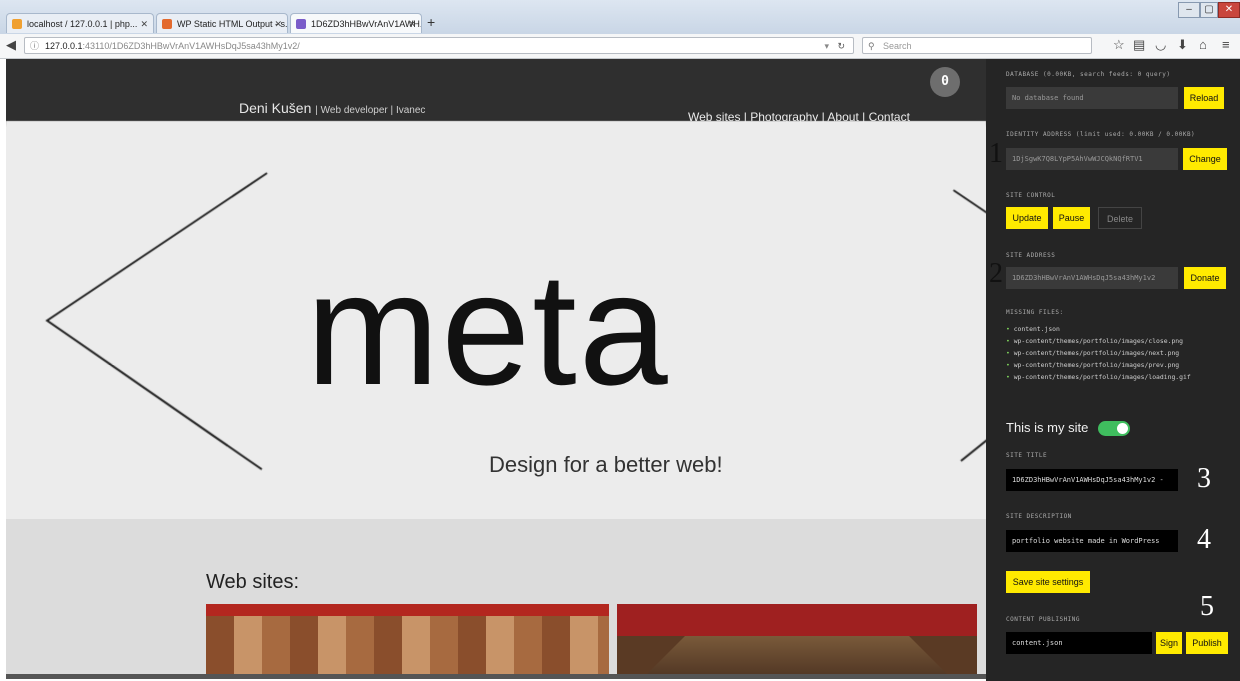  I want to click on site-address-field: 1D6ZD3hHBwVrAnV1AWHsDqJ5sa43hMy1v2, so click(1092, 278).